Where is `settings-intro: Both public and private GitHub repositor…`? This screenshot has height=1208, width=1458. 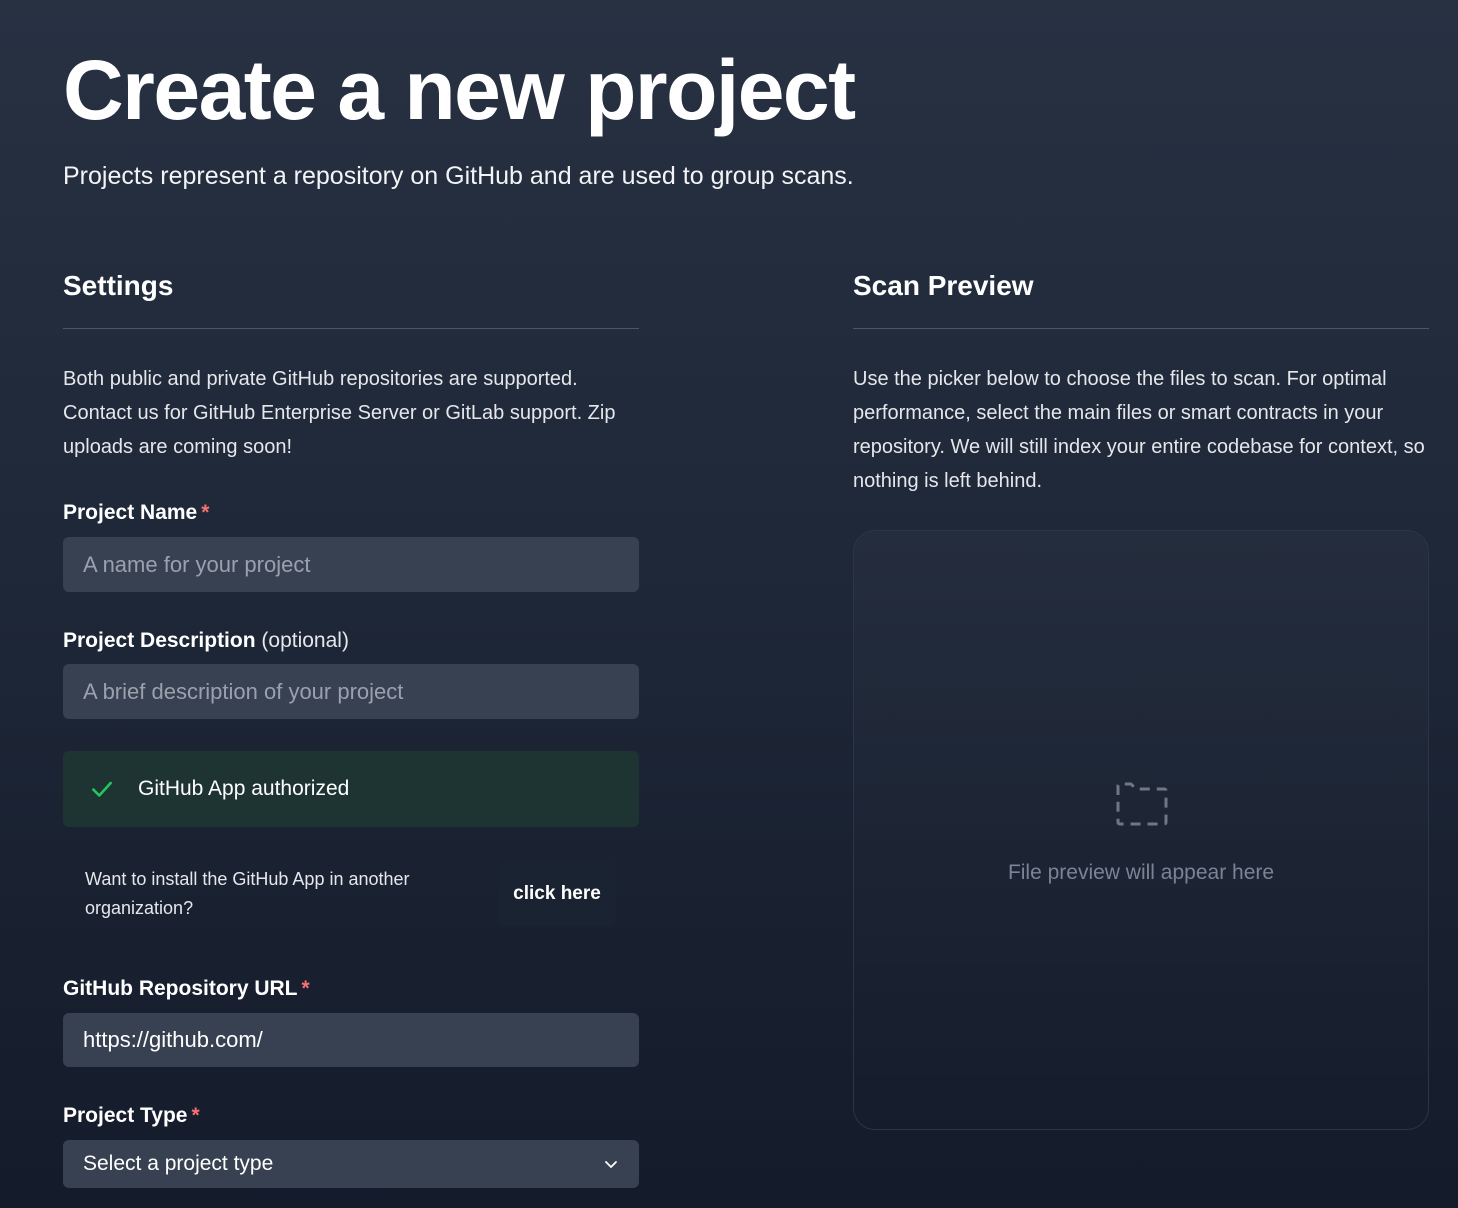
settings-intro: Both public and private GitHub repositor… is located at coordinates (339, 413).